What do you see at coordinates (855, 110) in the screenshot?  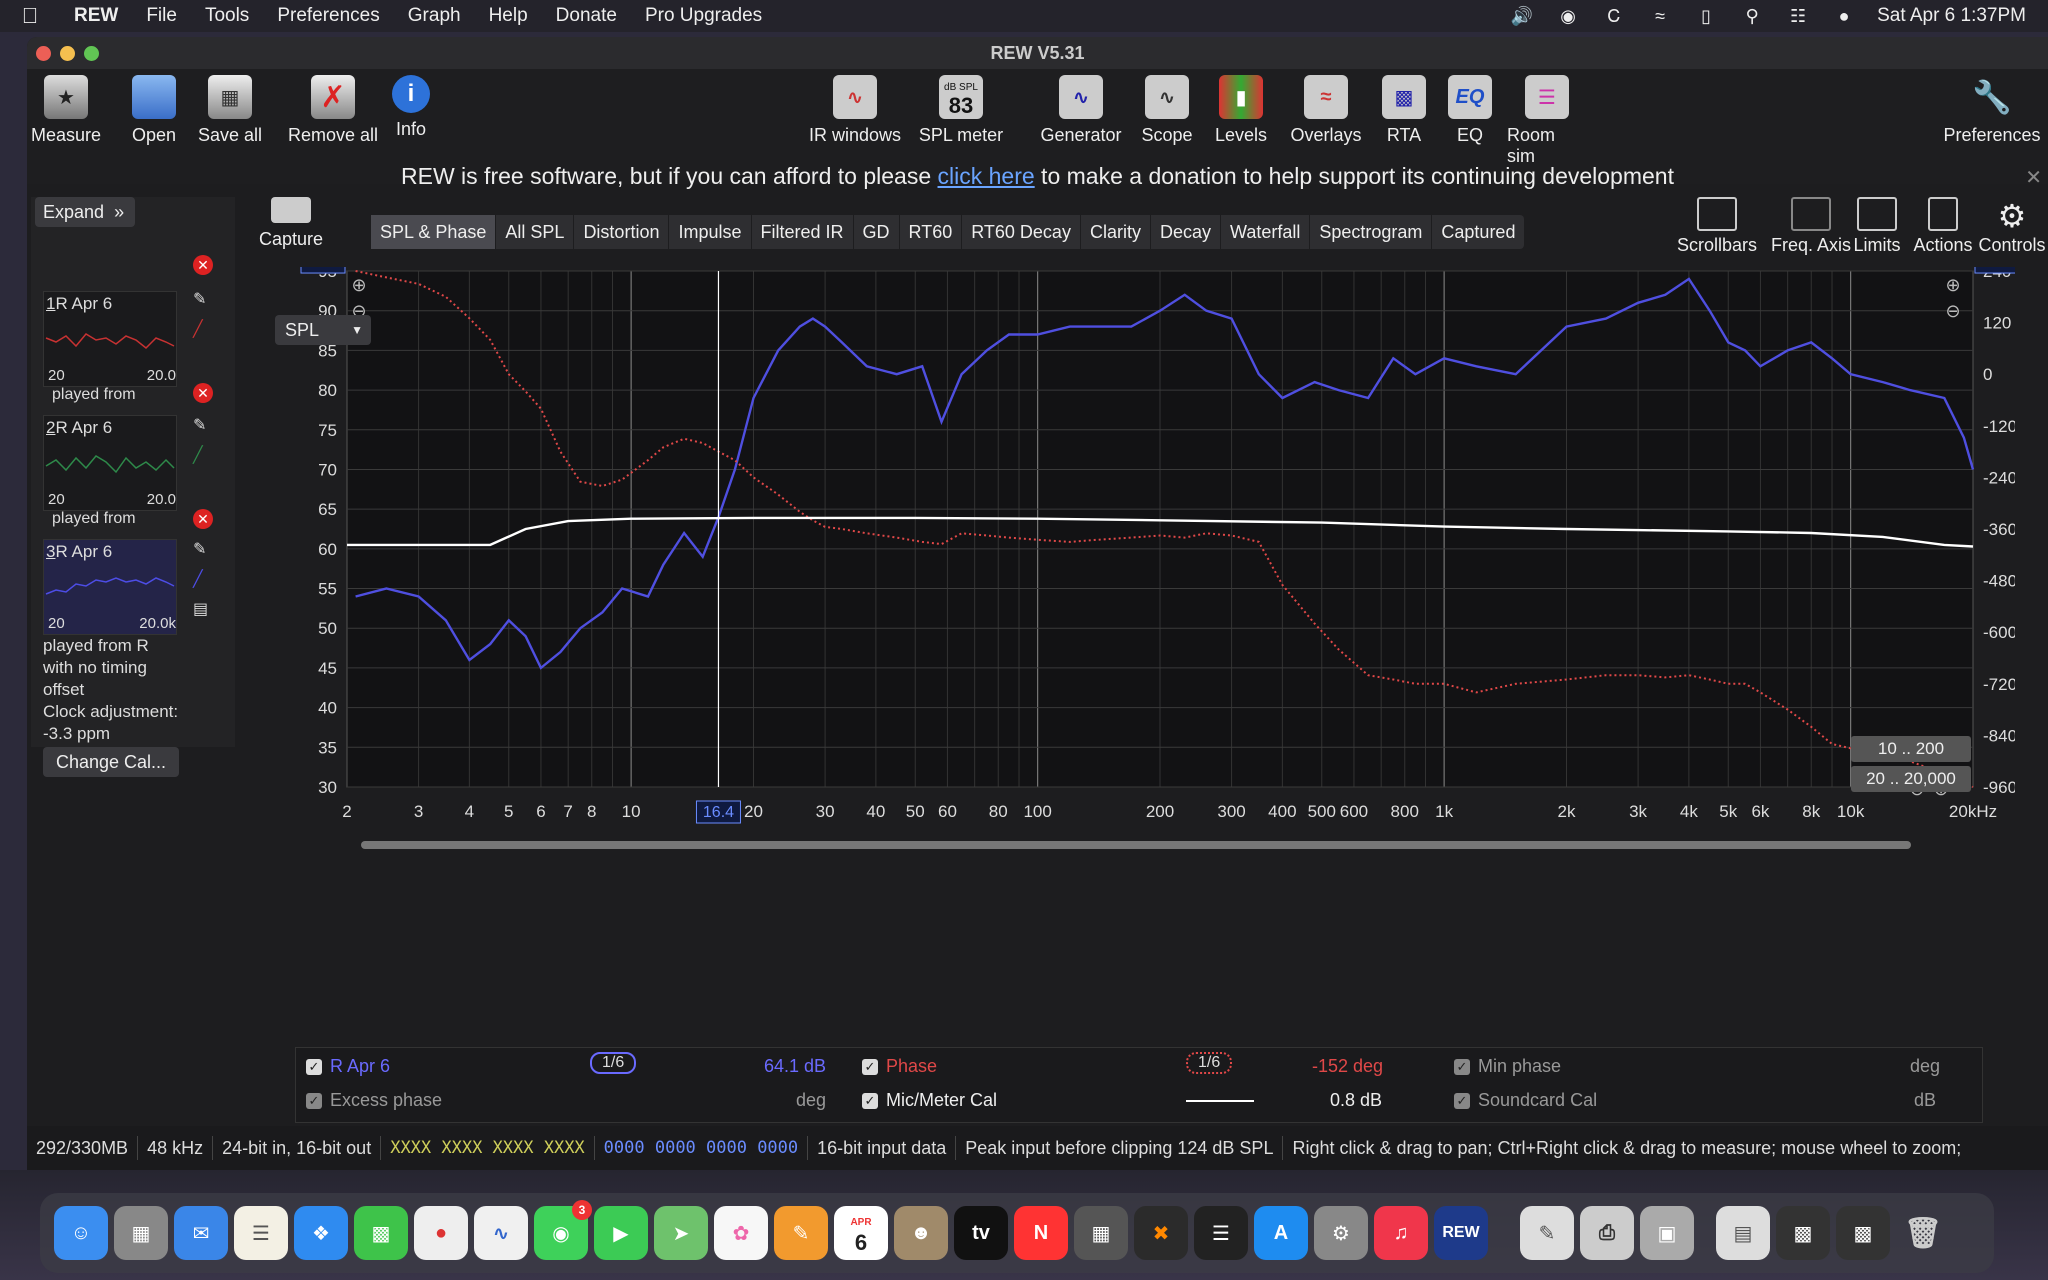 I see `ir-windows-button: ∿ IR windows` at bounding box center [855, 110].